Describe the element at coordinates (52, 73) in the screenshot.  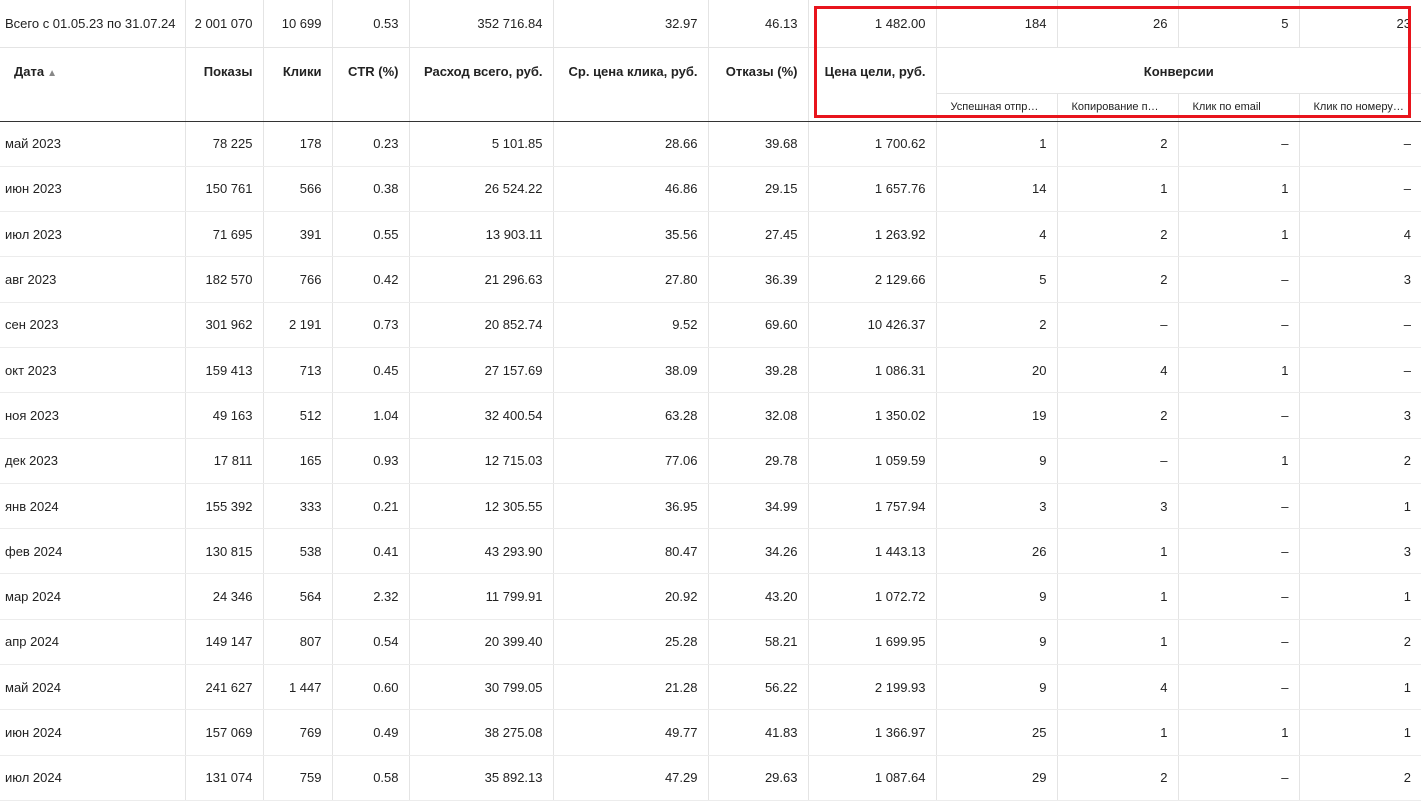
I see `sort-ascending-icon: ▲` at that location.